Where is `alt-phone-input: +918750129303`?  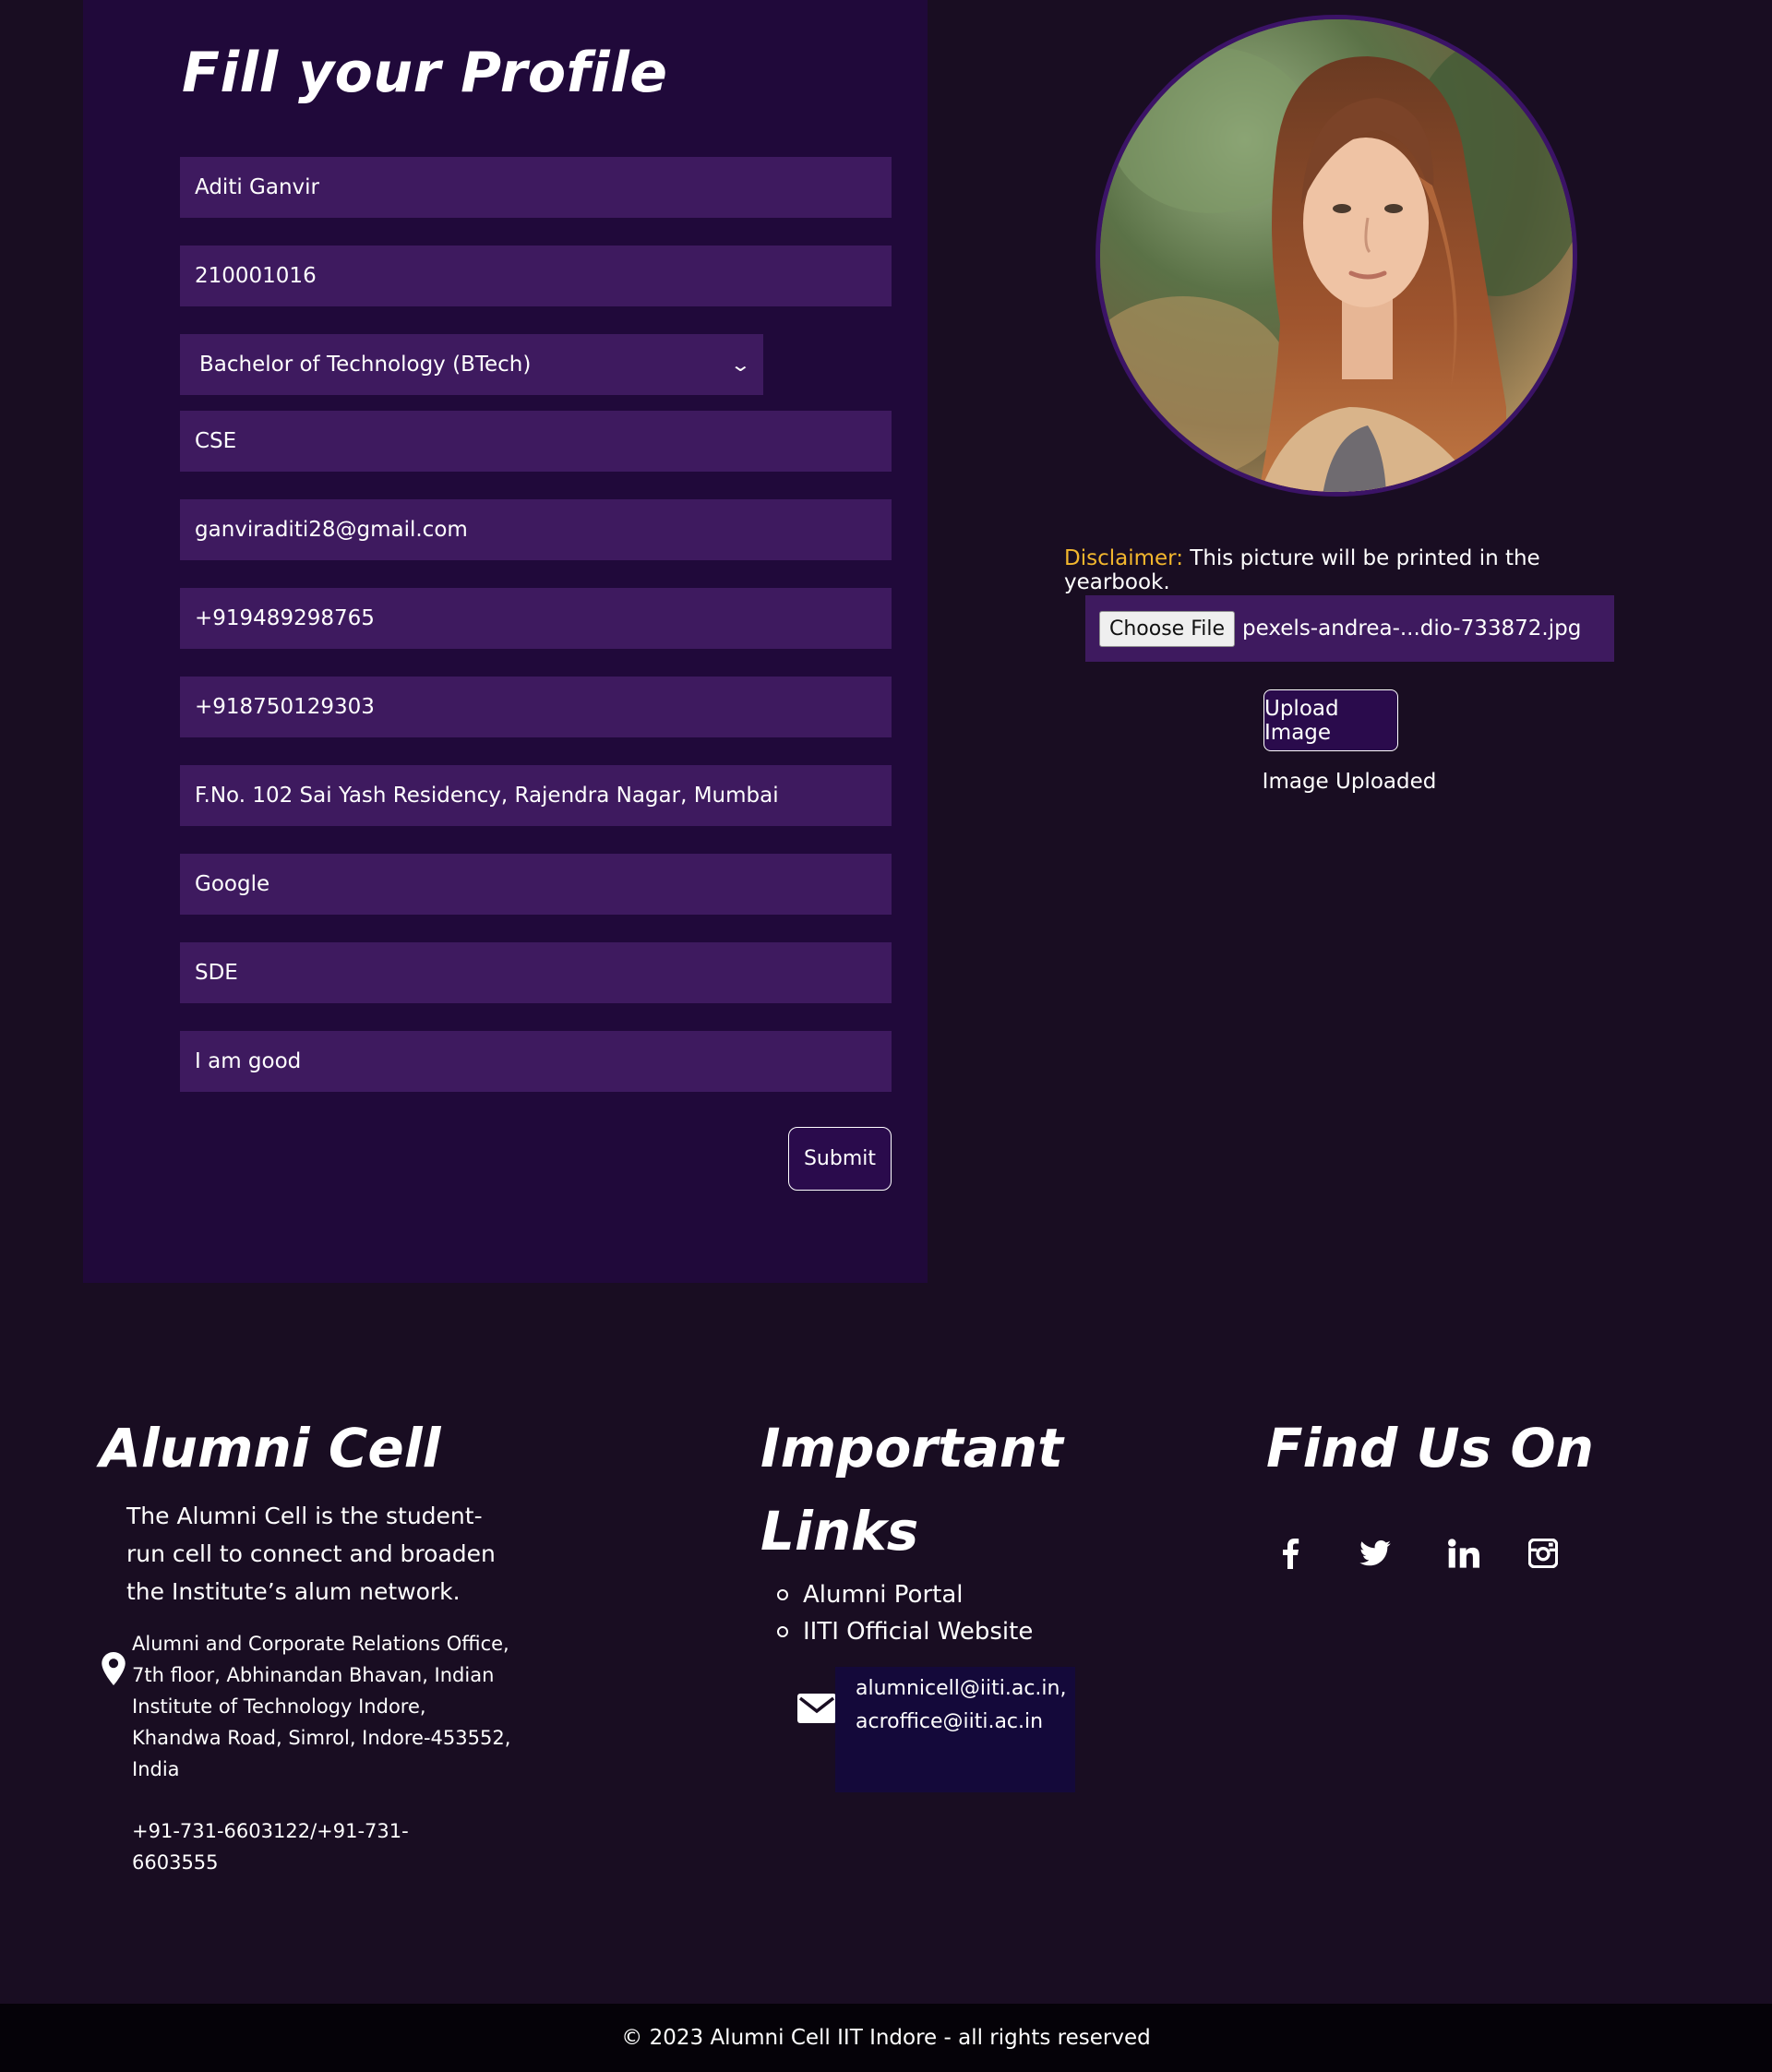 alt-phone-input: +918750129303 is located at coordinates (536, 707).